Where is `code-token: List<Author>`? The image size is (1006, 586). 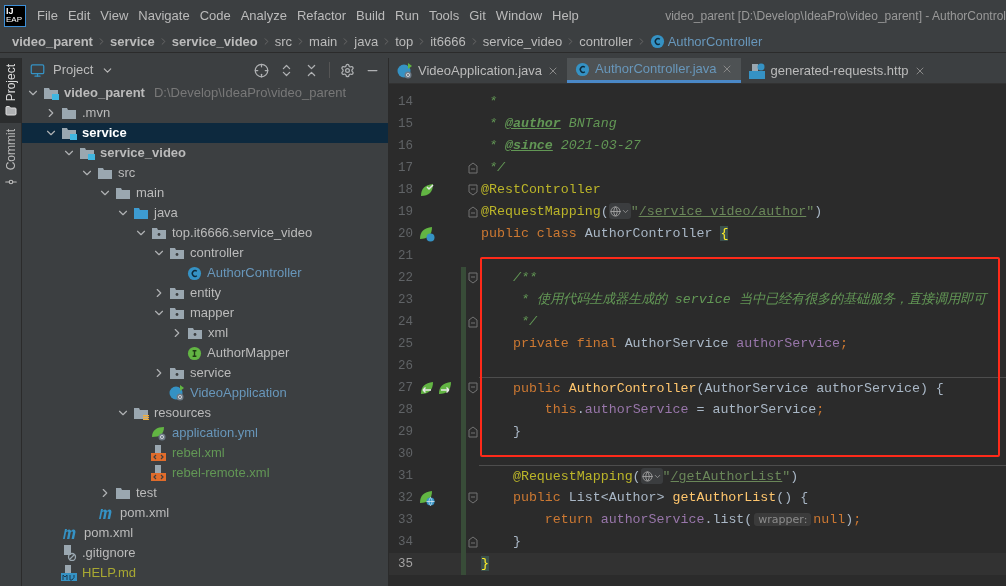
code-token: List<Author> is located at coordinates (617, 497).